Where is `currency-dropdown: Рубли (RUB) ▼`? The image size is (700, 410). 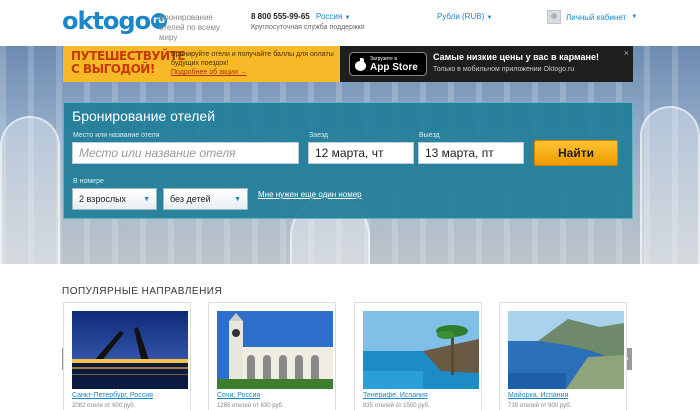 currency-dropdown: Рубли (RUB) ▼ is located at coordinates (464, 16).